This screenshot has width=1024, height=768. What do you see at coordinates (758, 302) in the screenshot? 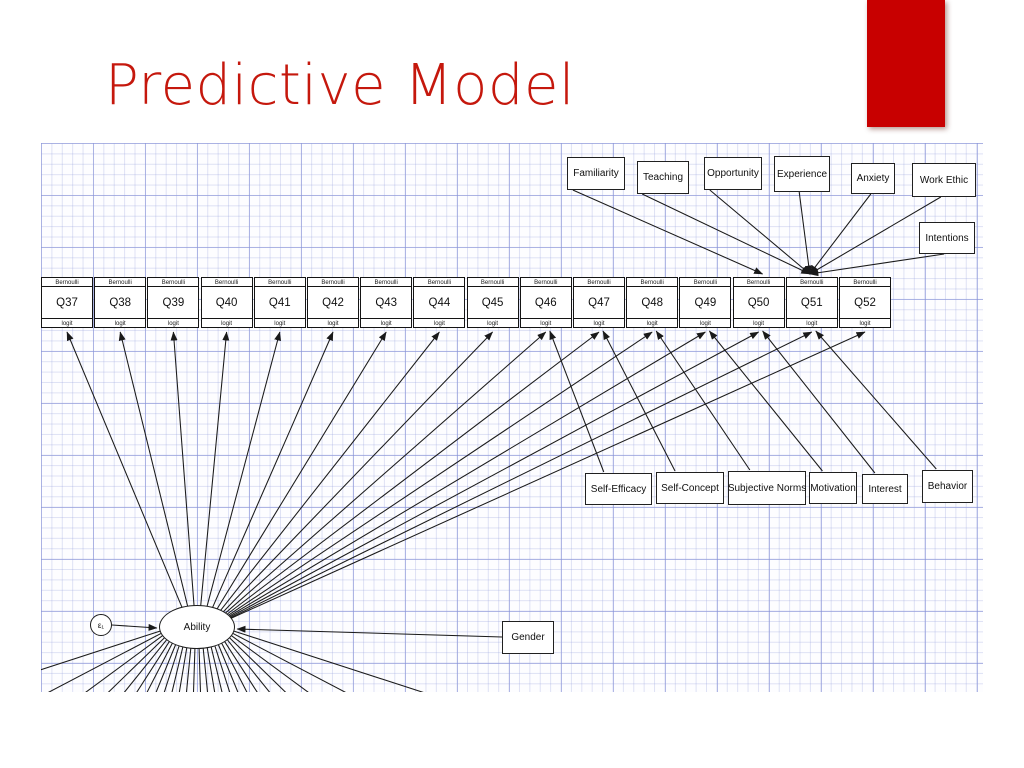
I see `observed-node-q50: Bernoulli Q50 logit` at bounding box center [758, 302].